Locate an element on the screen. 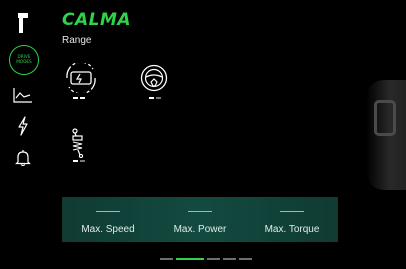  drive-mode-button: DRIVE MODES is located at coordinates (24, 60).